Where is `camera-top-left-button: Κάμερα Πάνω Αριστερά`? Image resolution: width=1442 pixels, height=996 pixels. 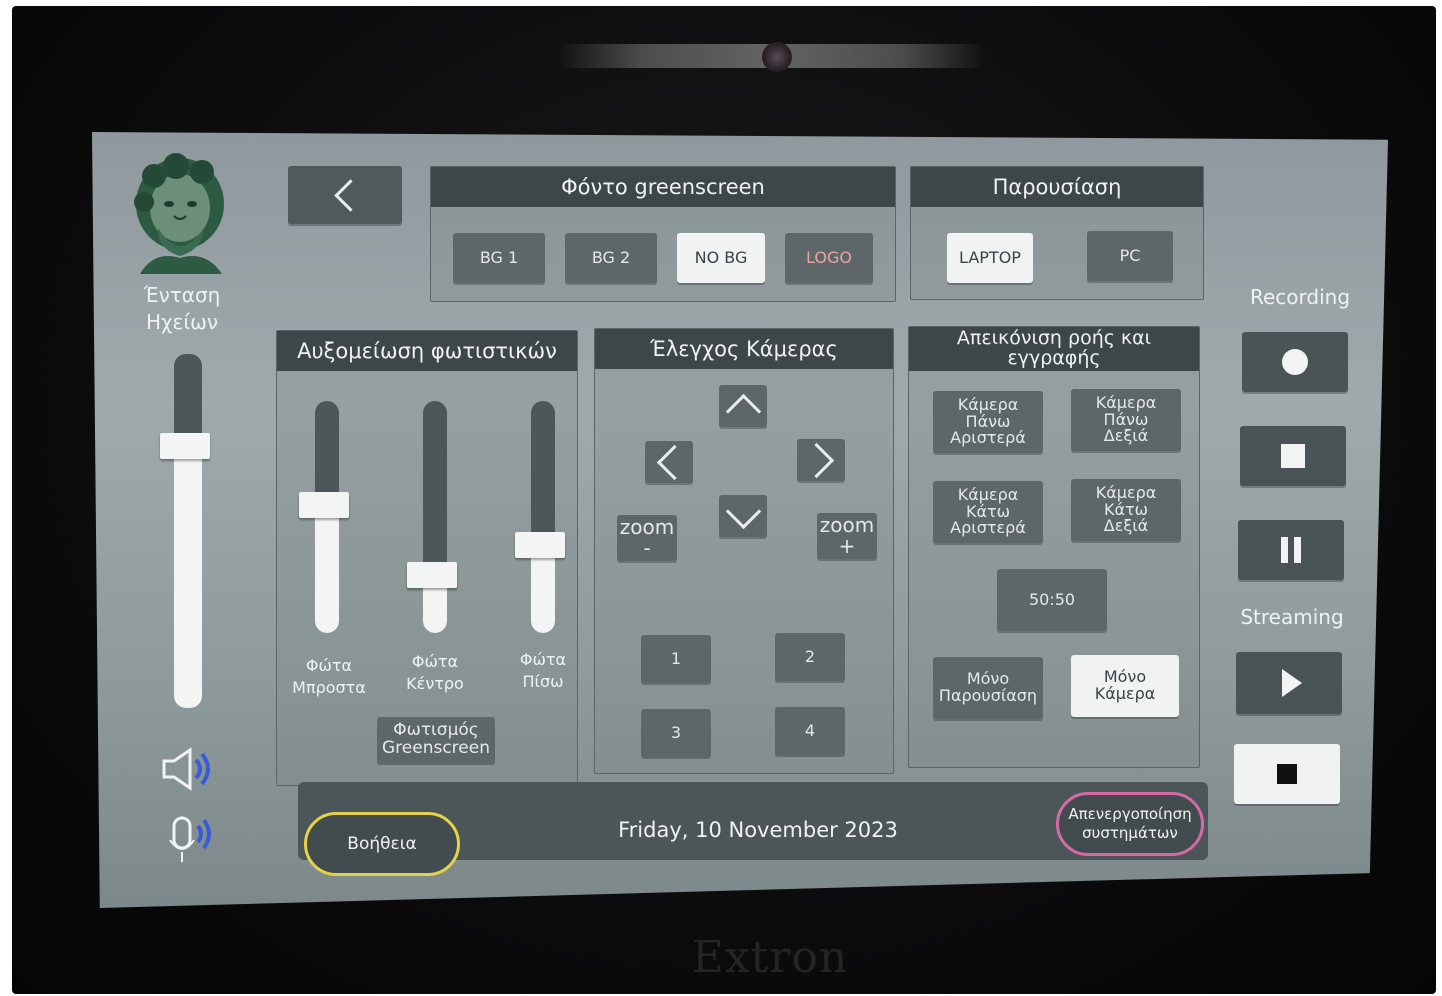
camera-top-left-button: Κάμερα Πάνω Αριστερά is located at coordinates (988, 422).